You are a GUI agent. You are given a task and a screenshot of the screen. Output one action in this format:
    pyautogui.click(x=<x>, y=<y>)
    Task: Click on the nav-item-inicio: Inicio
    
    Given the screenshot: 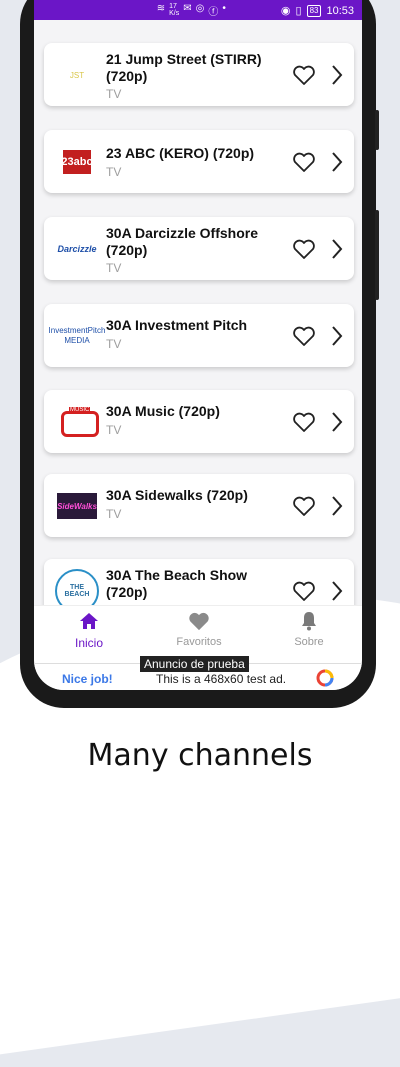 What is the action you would take?
    pyautogui.click(x=89, y=630)
    